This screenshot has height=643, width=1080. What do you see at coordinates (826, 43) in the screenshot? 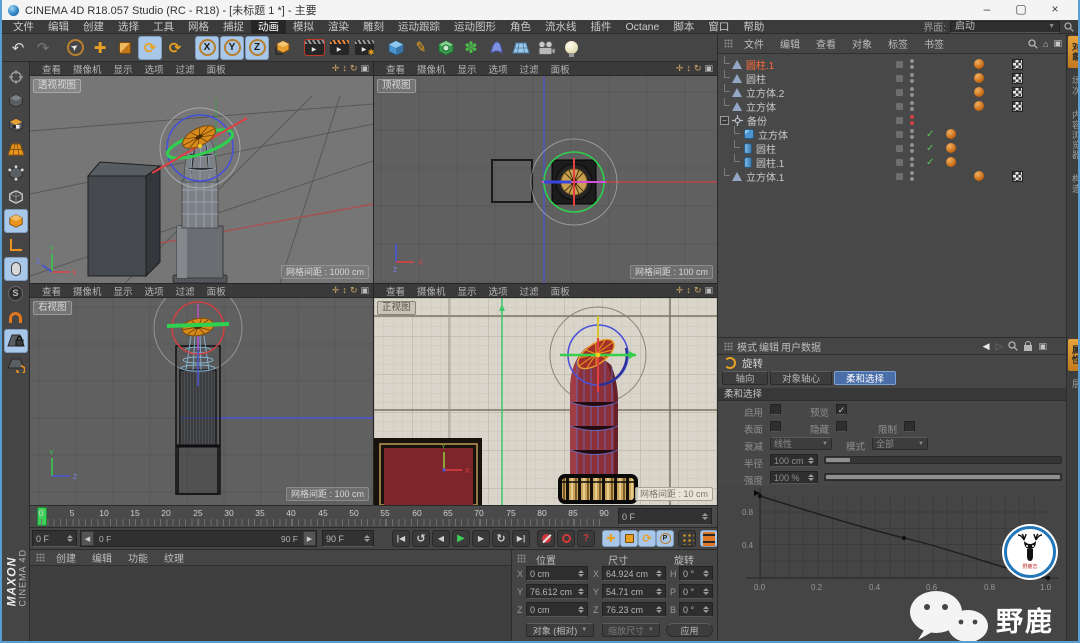
I see `om-menu-view: 查看` at bounding box center [826, 43].